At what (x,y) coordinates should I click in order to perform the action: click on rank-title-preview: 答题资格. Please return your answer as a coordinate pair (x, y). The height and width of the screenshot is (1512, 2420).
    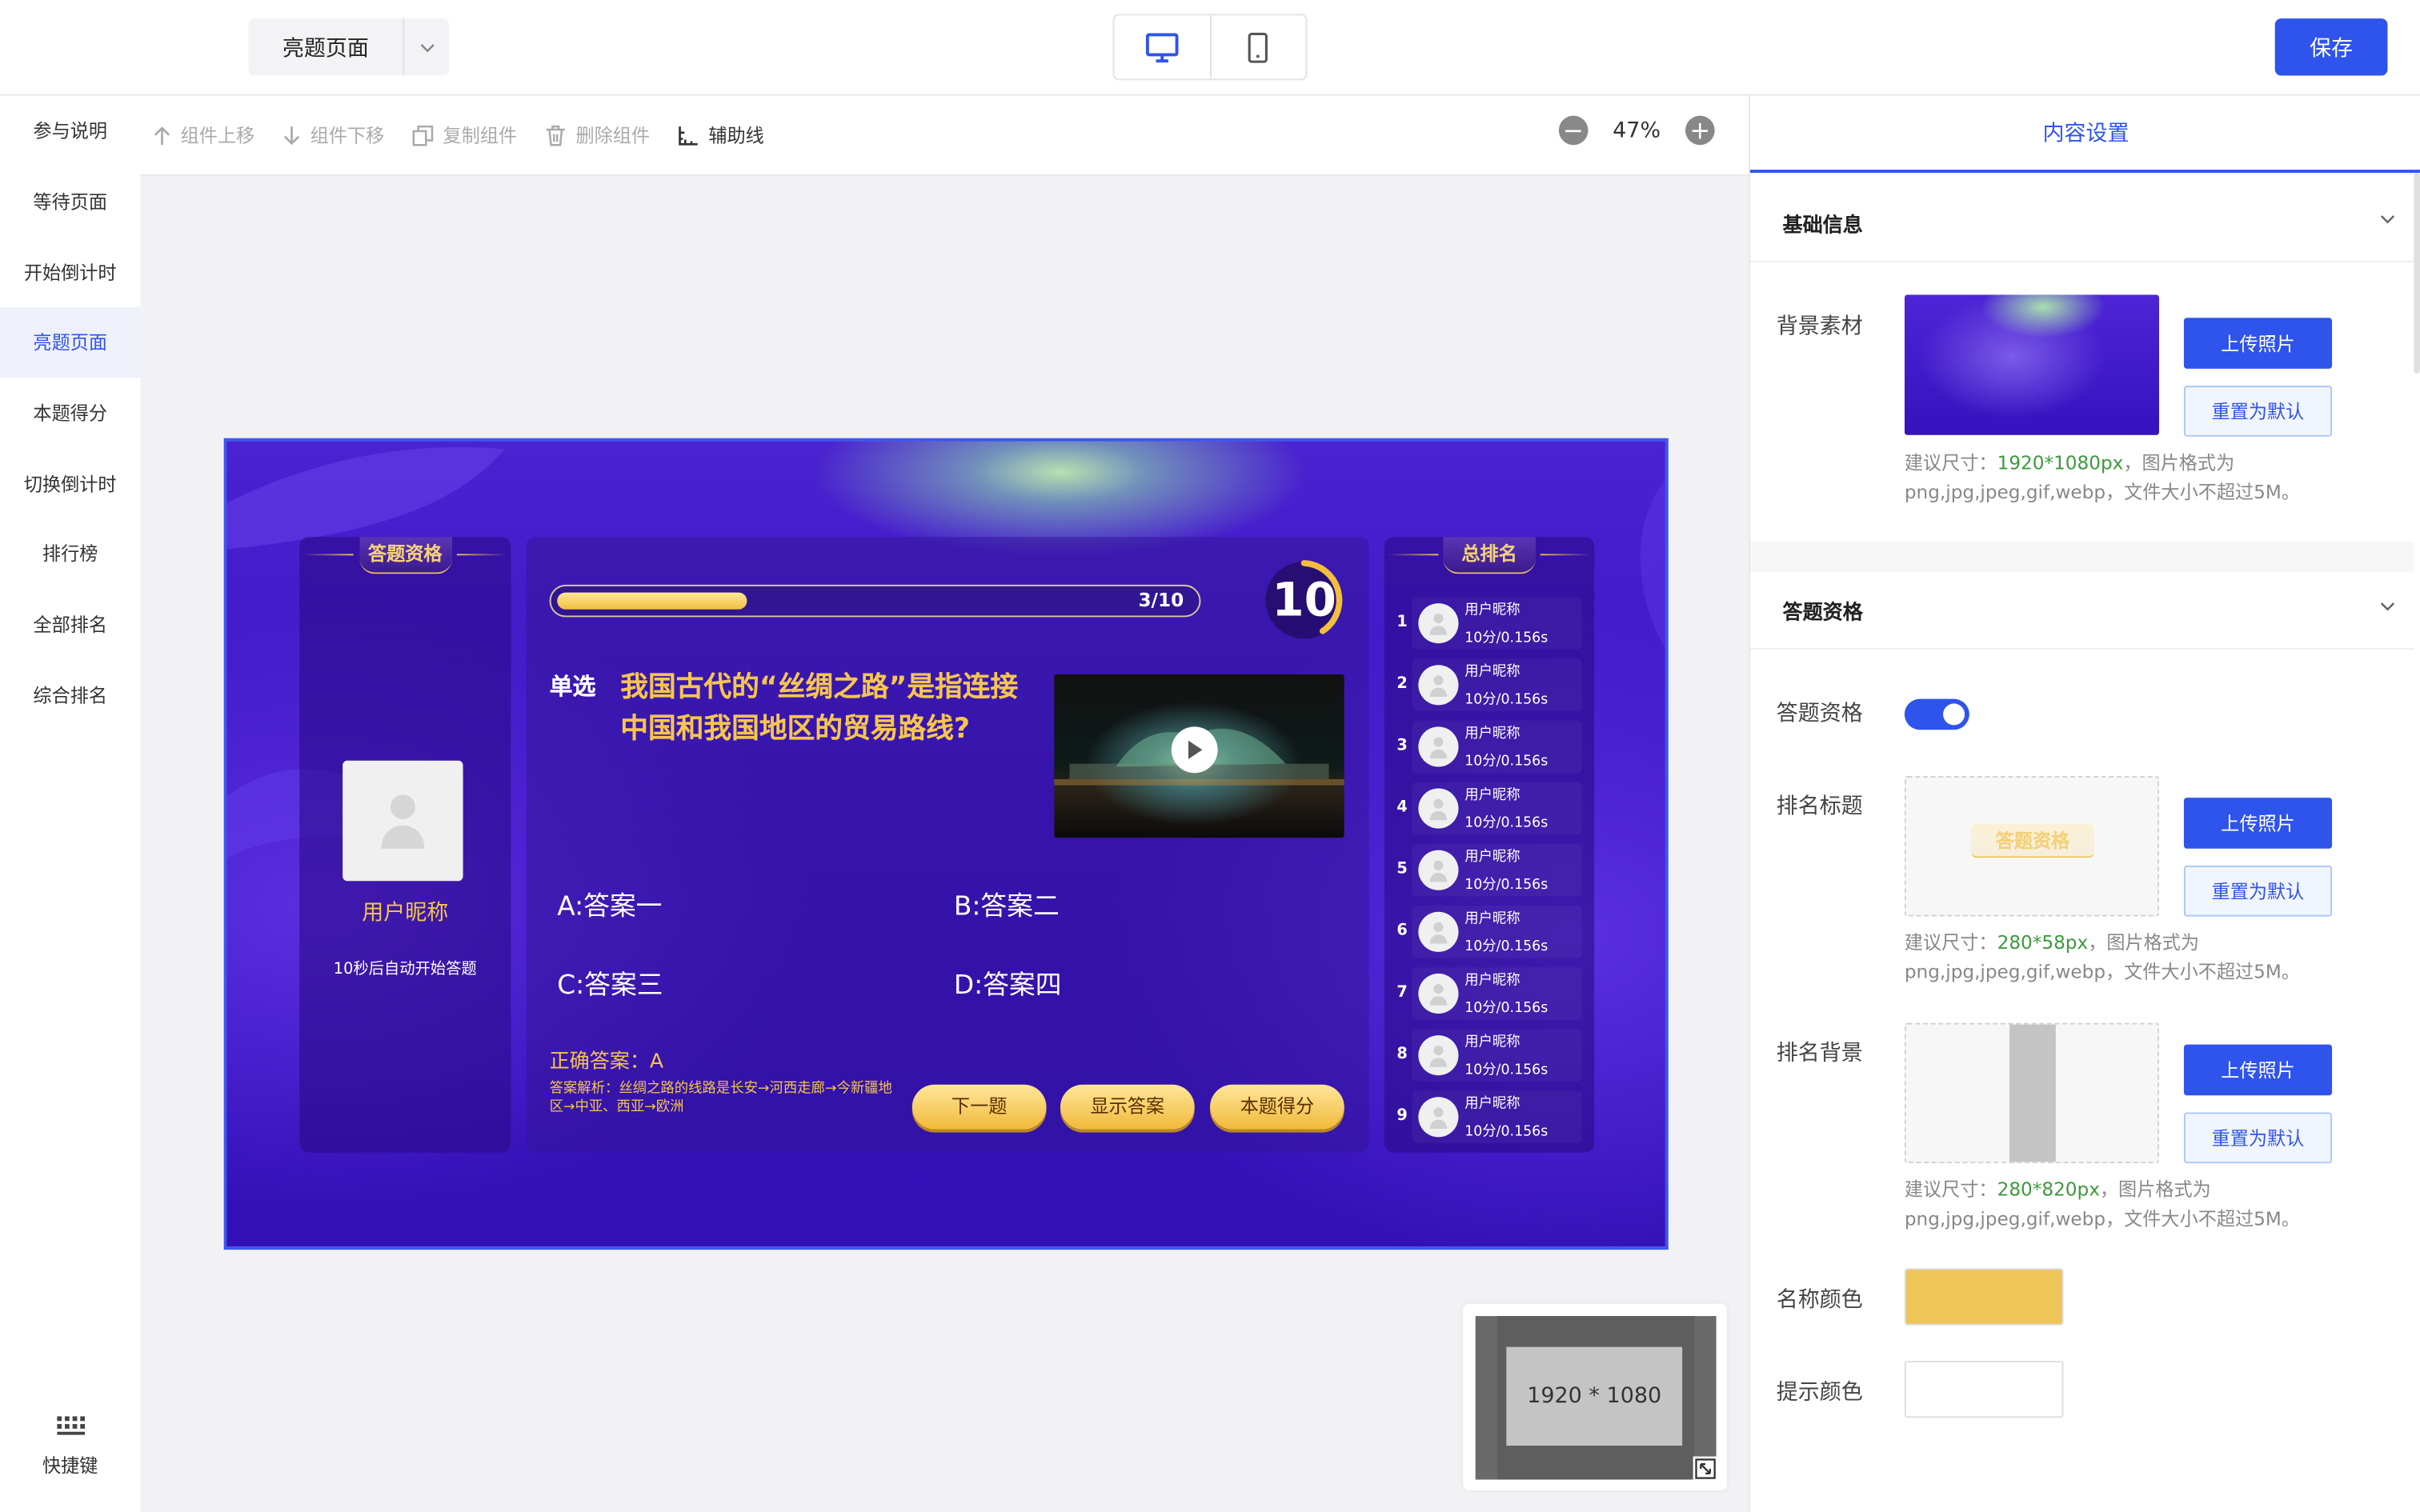
    Looking at the image, I should click on (2032, 840).